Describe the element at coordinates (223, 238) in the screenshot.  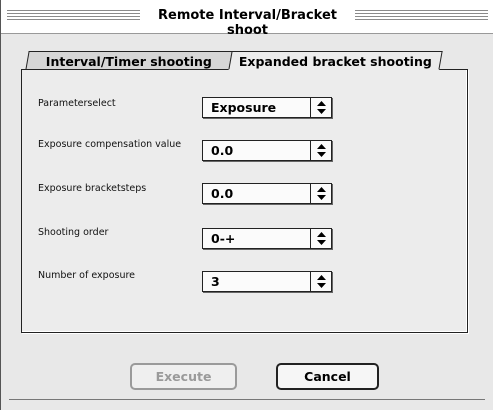
I see `popup-value: 0-+` at that location.